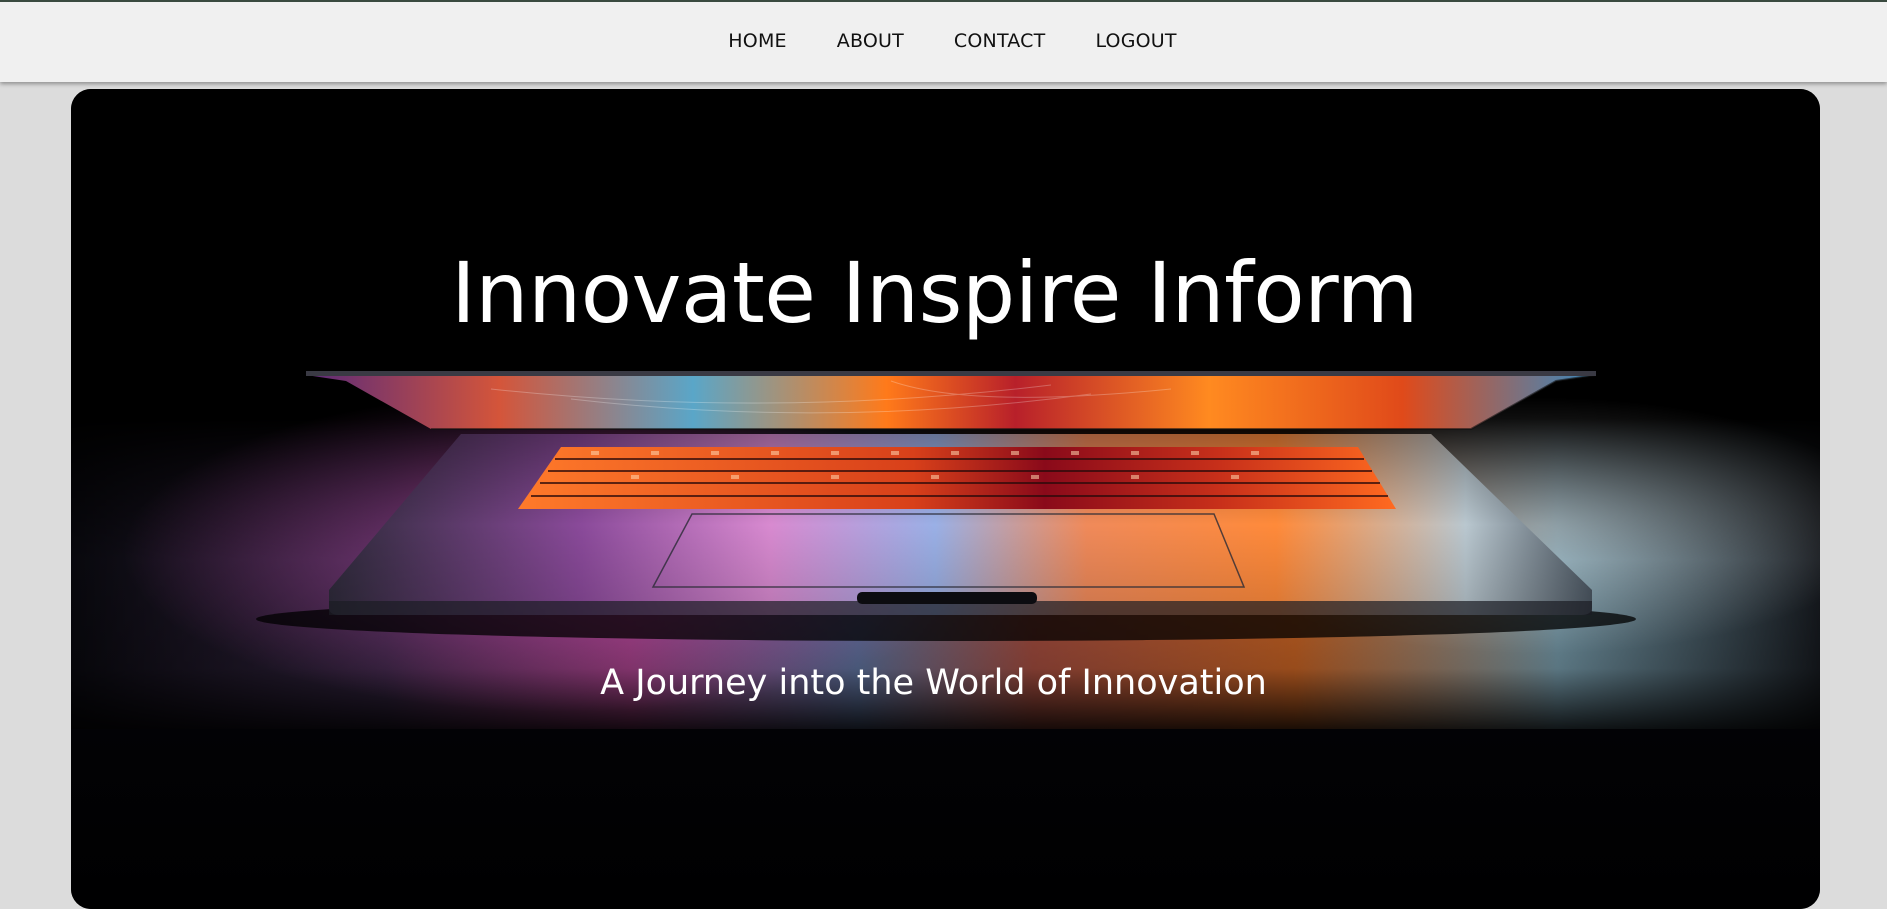 The image size is (1887, 909). What do you see at coordinates (934, 293) in the screenshot?
I see `hero-title: Innovate Inspire Inform` at bounding box center [934, 293].